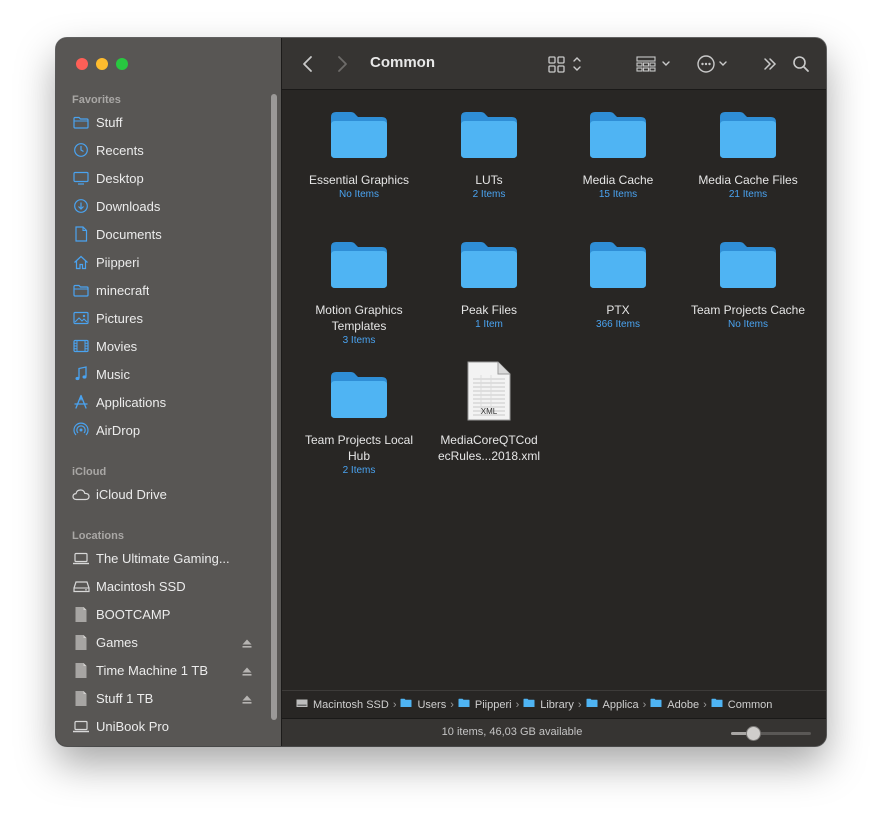 This screenshot has height=820, width=882. Describe the element at coordinates (82, 64) in the screenshot. I see `close-window-button` at that location.